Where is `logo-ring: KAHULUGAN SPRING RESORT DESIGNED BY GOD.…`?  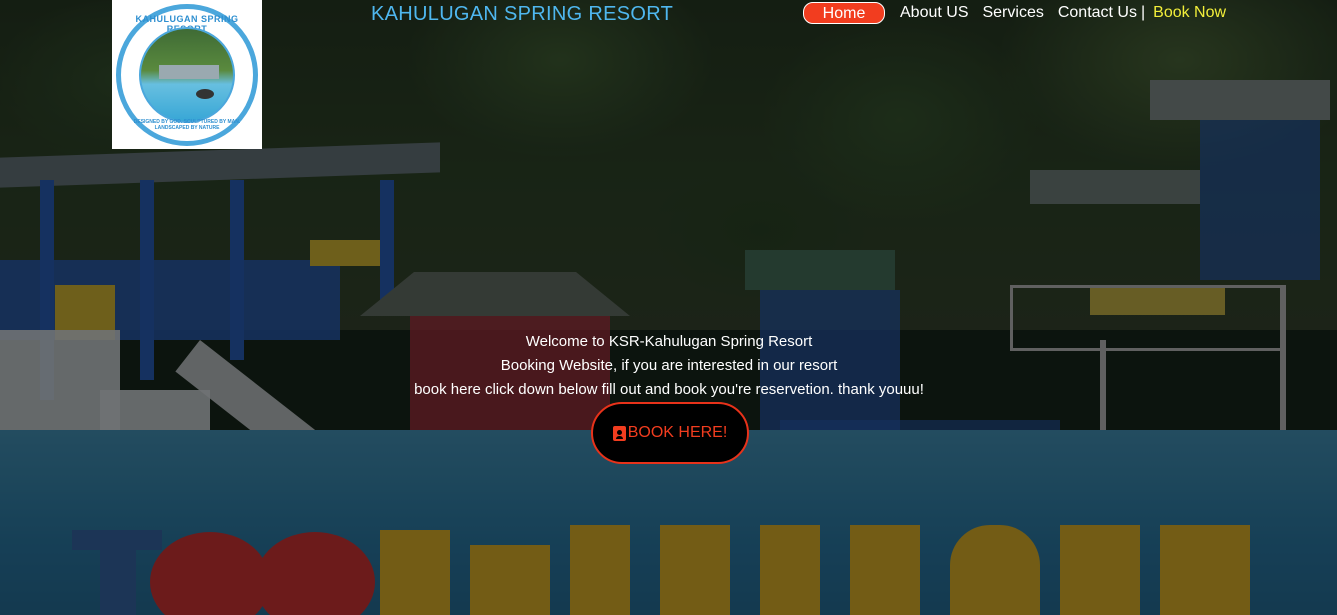
logo-ring: KAHULUGAN SPRING RESORT DESIGNED BY GOD.… is located at coordinates (187, 74).